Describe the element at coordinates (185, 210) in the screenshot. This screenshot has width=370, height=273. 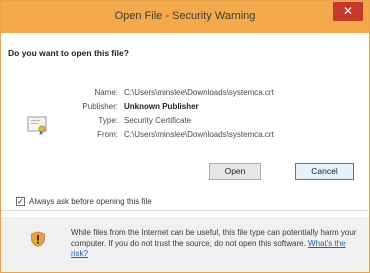
I see `divider` at that location.